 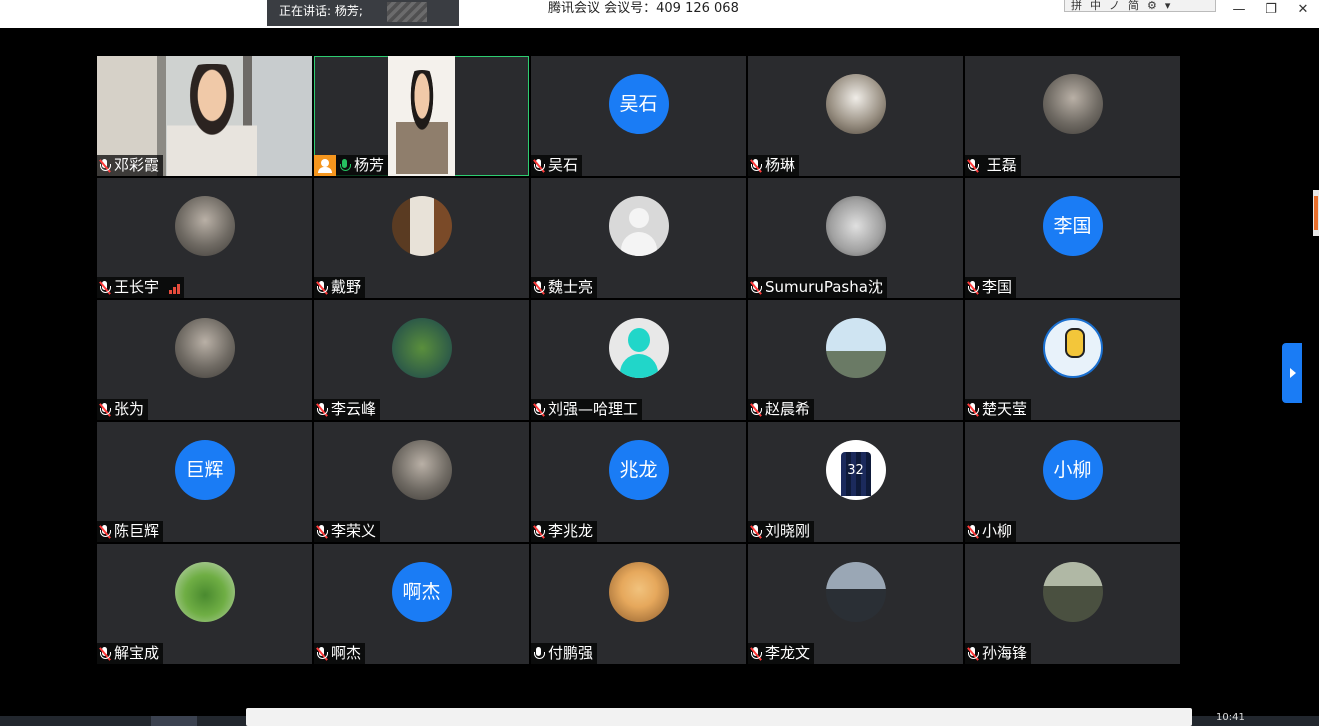 What do you see at coordinates (788, 531) in the screenshot?
I see `participant-name: 刘晓刚` at bounding box center [788, 531].